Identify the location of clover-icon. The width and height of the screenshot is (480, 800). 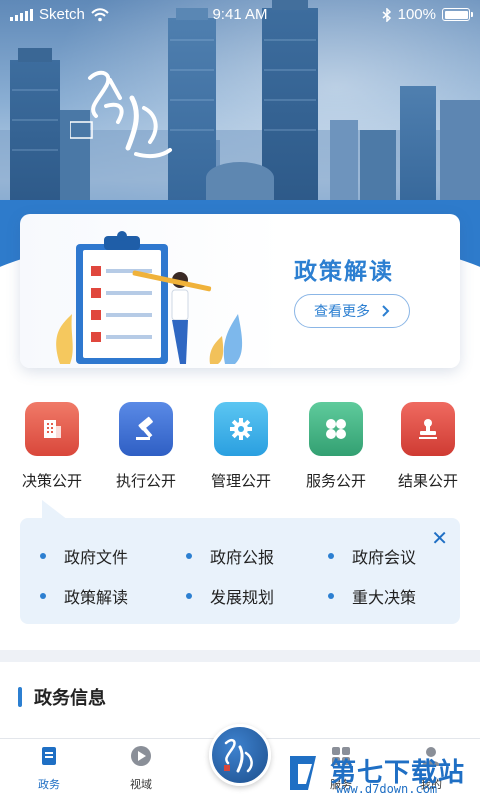
(336, 429).